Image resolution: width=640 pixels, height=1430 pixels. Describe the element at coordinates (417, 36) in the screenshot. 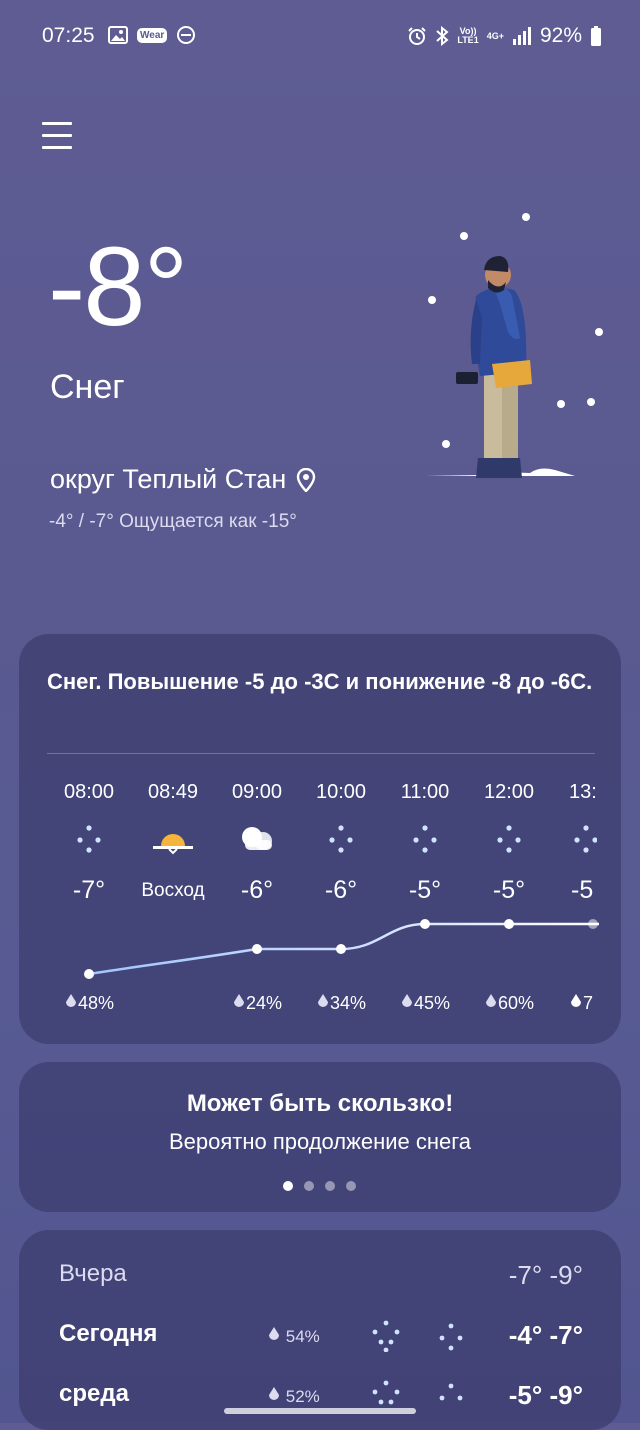

I see `alarm-icon` at that location.